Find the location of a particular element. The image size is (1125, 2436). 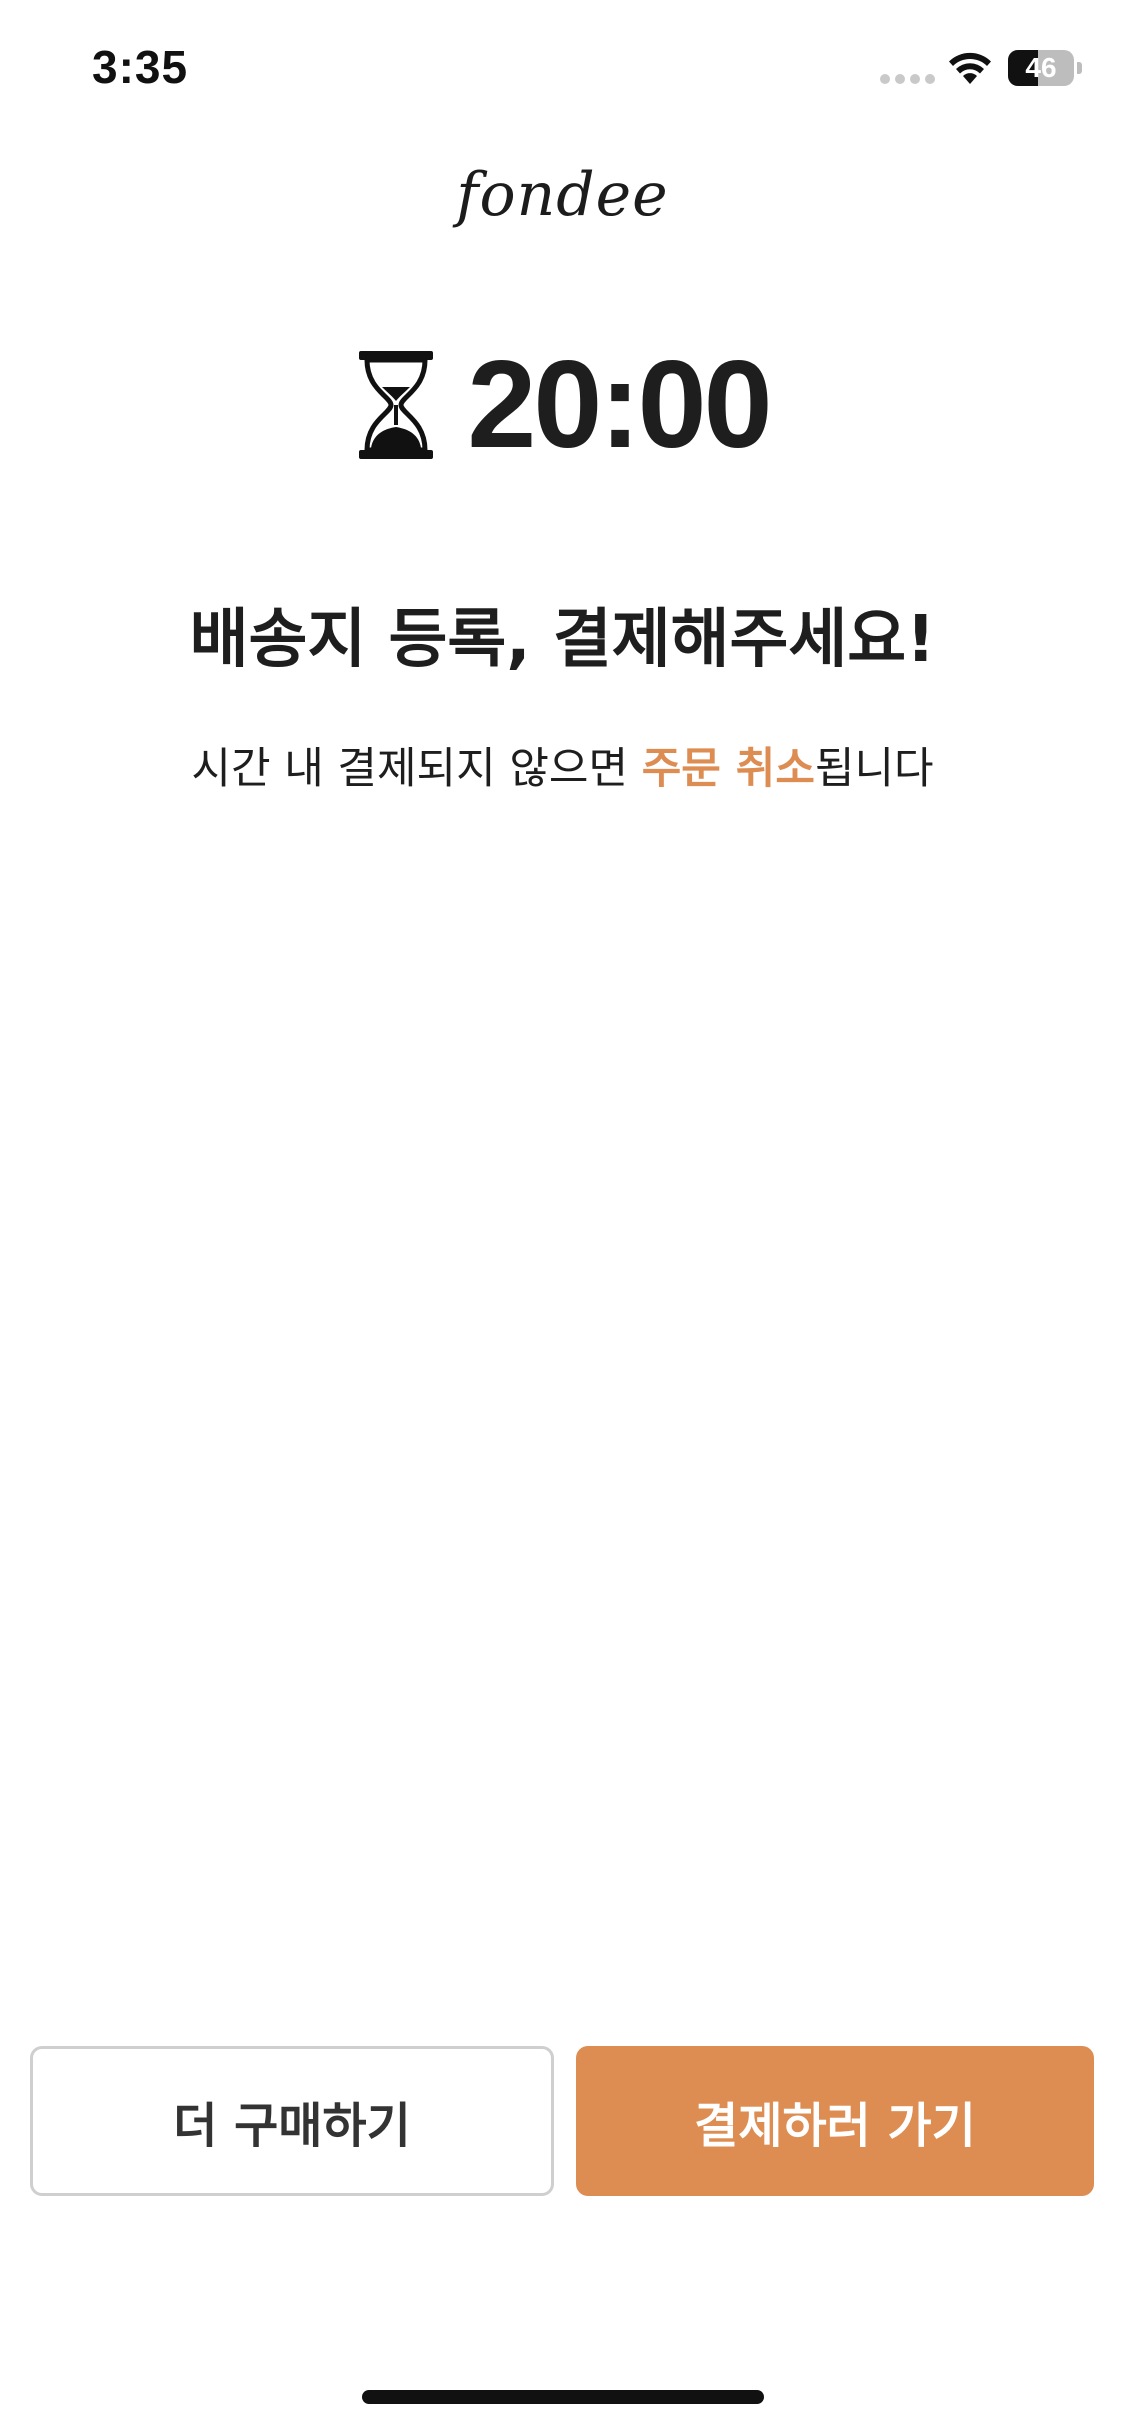

home-indicator is located at coordinates (563, 2397).